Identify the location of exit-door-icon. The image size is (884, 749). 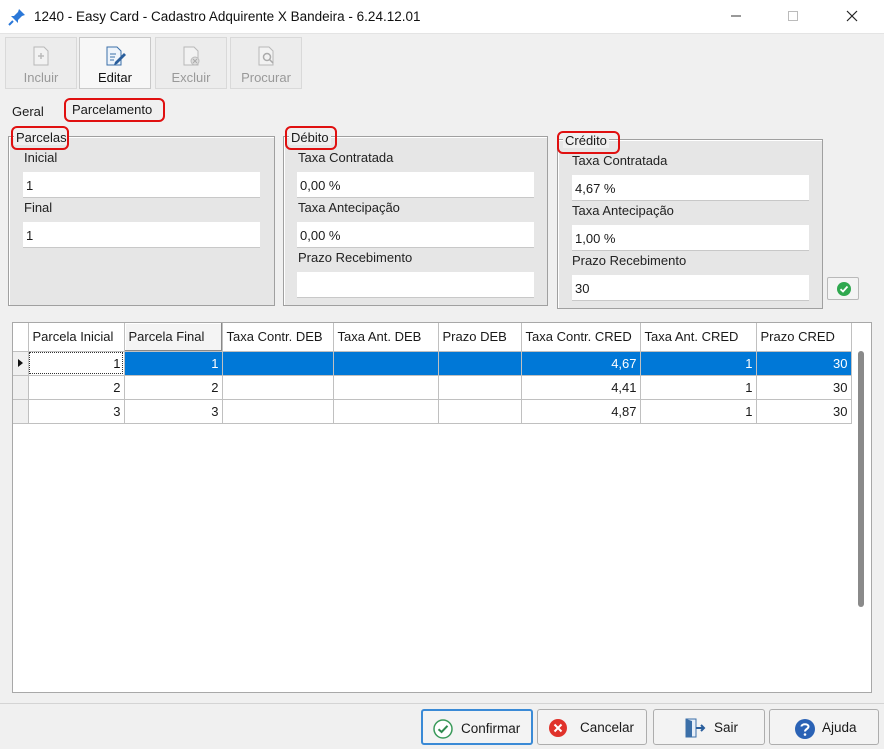
(695, 728).